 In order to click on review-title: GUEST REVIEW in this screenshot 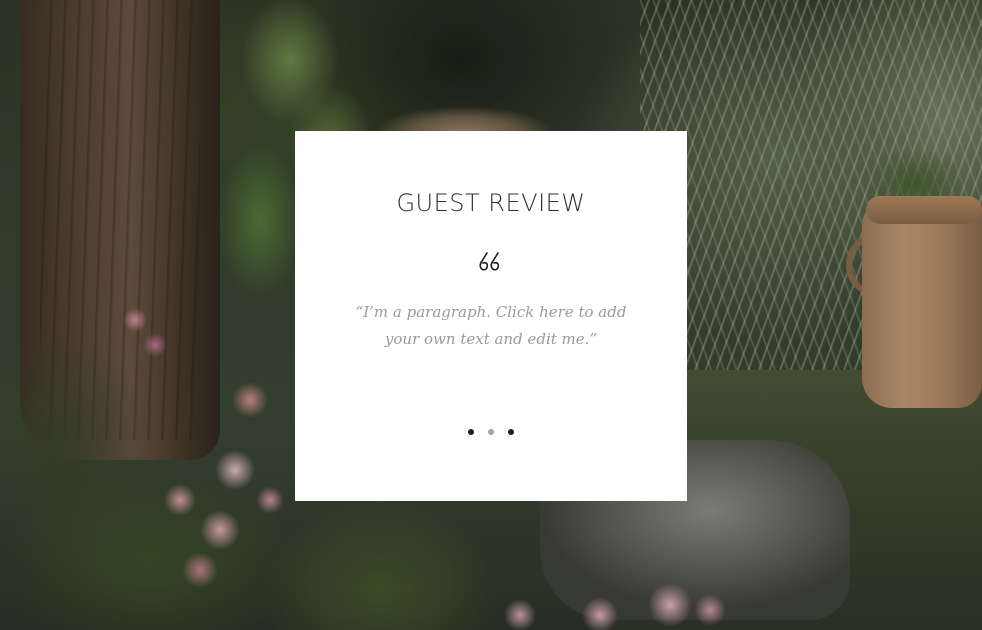, I will do `click(491, 203)`.